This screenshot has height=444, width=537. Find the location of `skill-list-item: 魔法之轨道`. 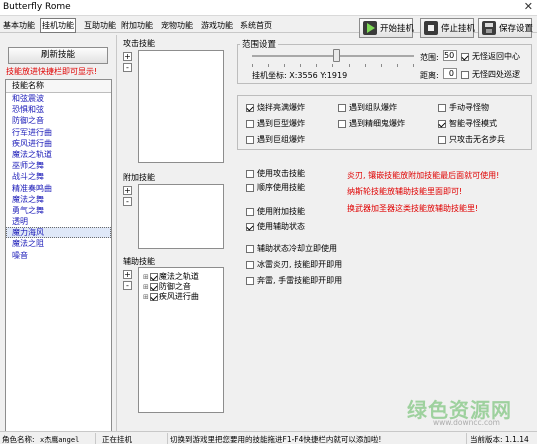

skill-list-item: 魔法之轨道 is located at coordinates (58, 154).